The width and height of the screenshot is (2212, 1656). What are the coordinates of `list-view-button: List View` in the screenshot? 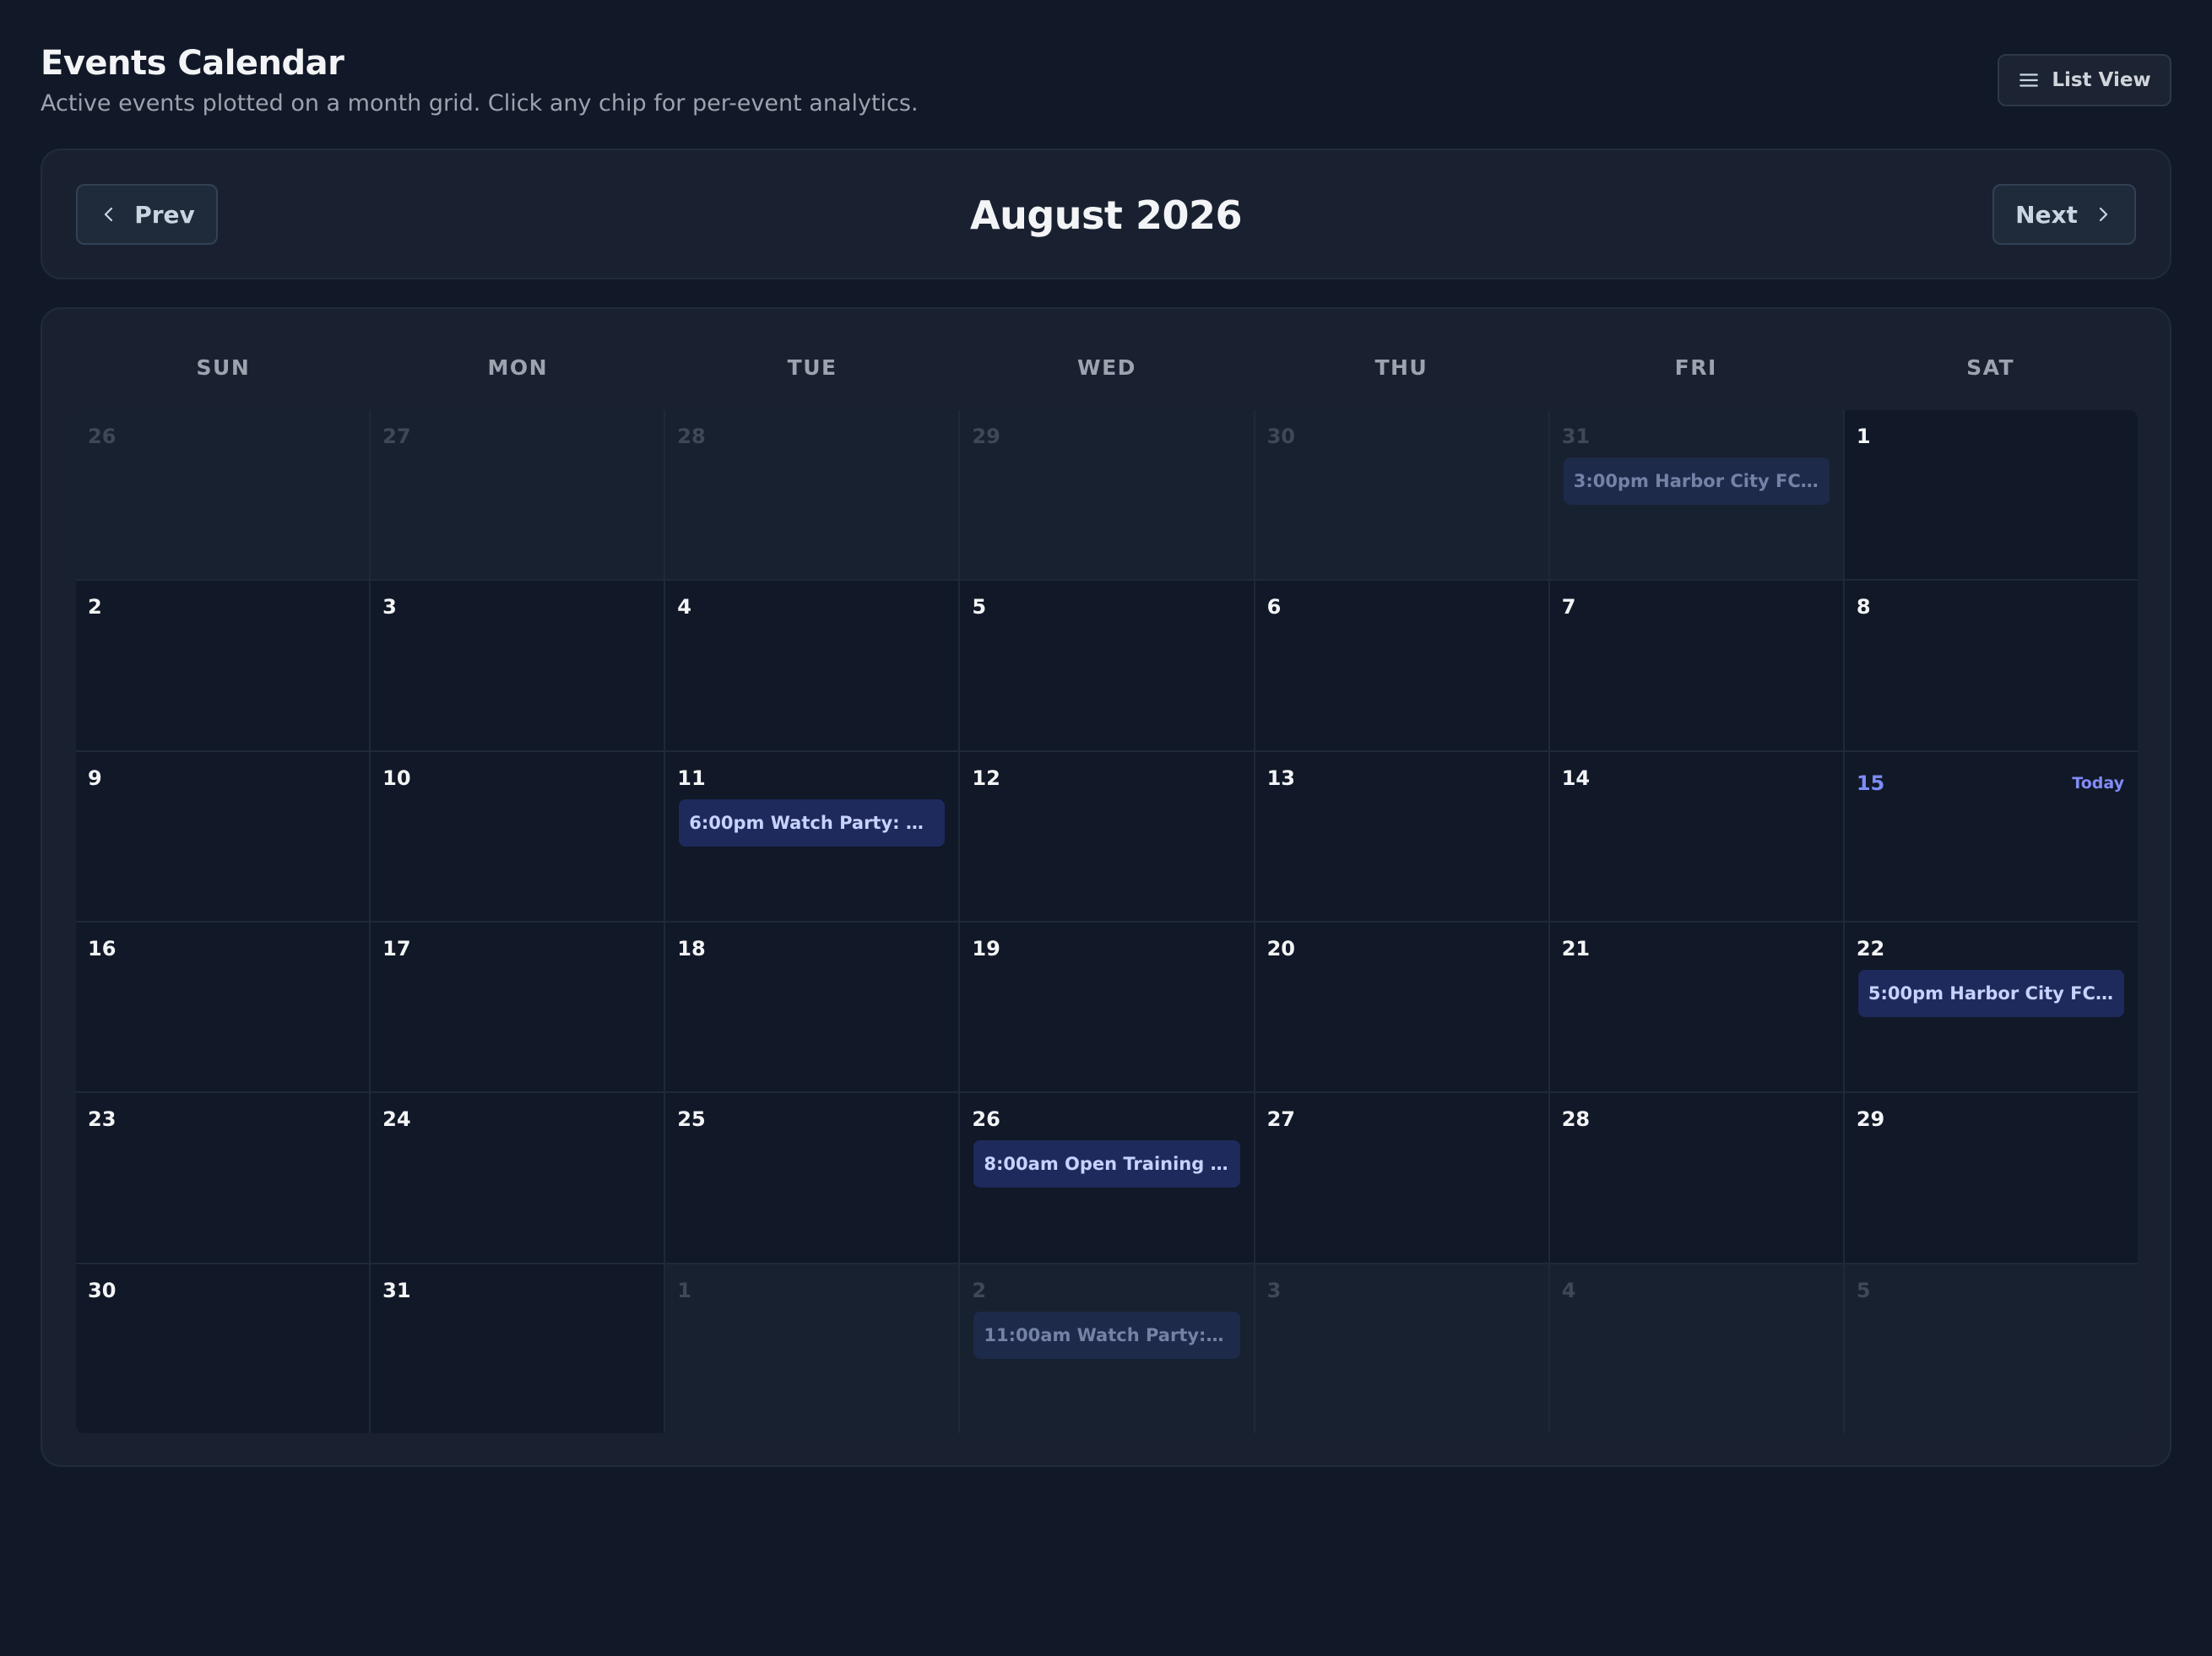 It's located at (2084, 80).